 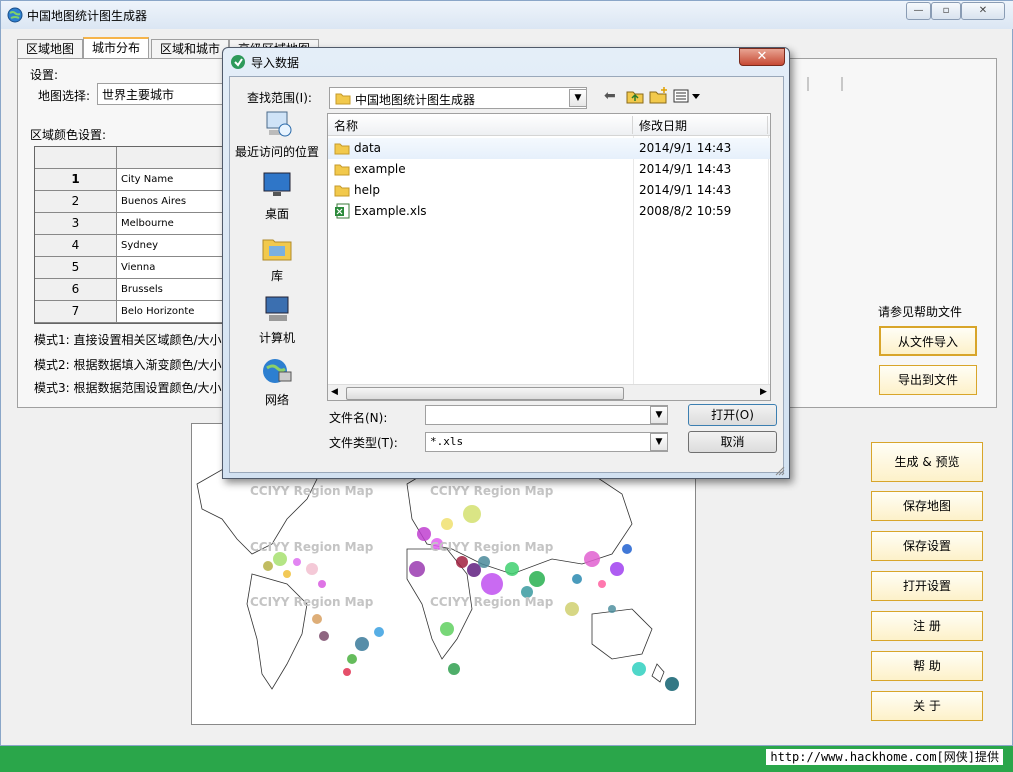 What do you see at coordinates (663, 125) in the screenshot?
I see `column-header: 修改日期` at bounding box center [663, 125].